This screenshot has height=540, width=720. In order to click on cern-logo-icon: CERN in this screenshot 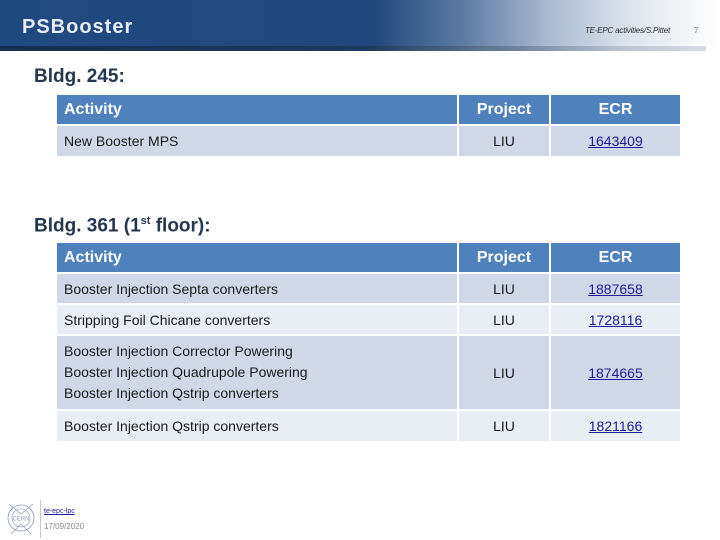, I will do `click(21, 519)`.